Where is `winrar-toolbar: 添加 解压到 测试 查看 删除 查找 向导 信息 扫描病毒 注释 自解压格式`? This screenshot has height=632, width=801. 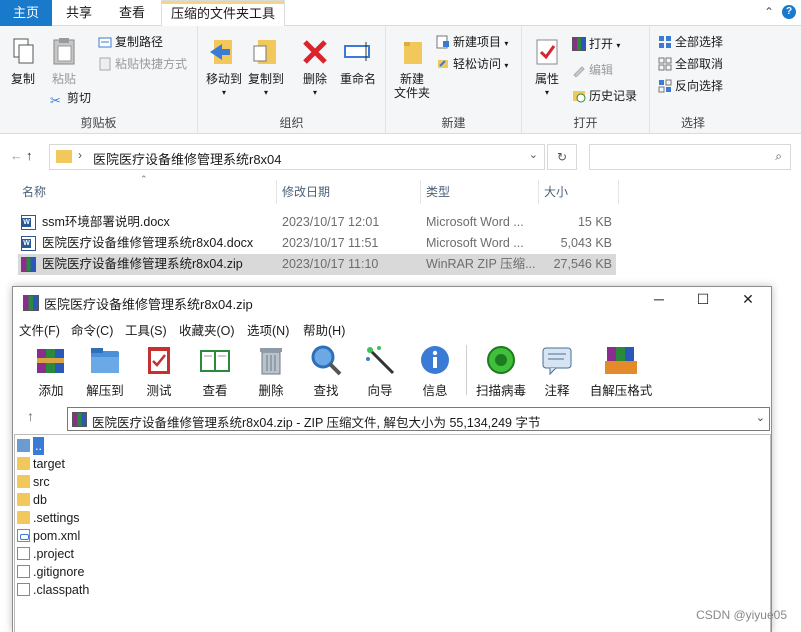 winrar-toolbar: 添加 解压到 测试 查看 删除 查找 向导 信息 扫描病毒 注释 自解压格式 is located at coordinates (392, 370).